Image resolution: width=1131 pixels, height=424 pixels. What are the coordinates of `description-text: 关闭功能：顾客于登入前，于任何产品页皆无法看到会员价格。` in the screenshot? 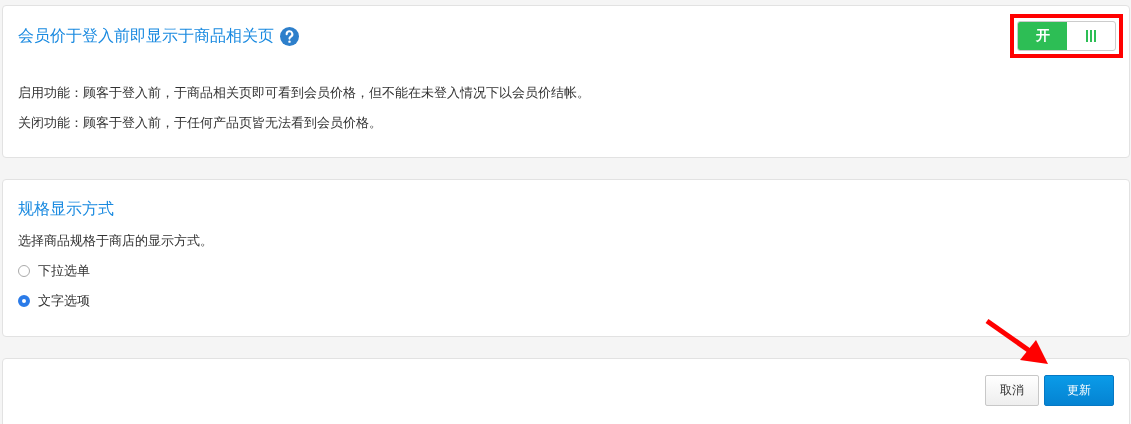 It's located at (200, 123).